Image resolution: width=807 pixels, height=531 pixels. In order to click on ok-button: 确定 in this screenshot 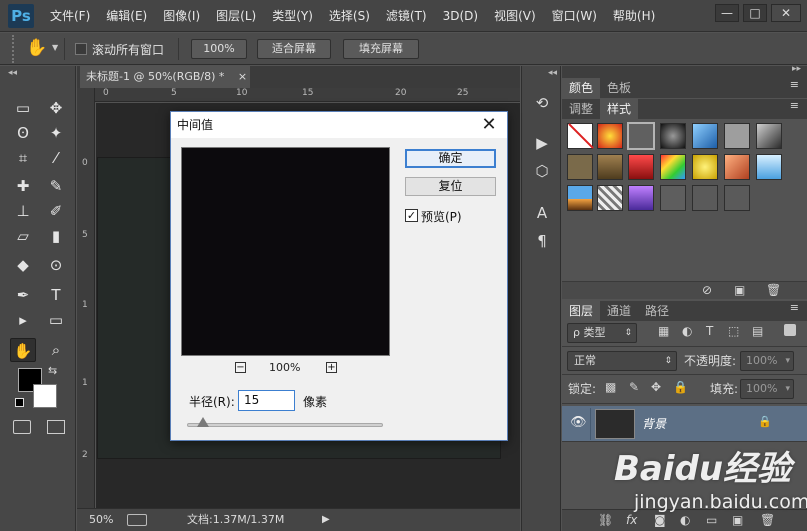, I will do `click(450, 158)`.